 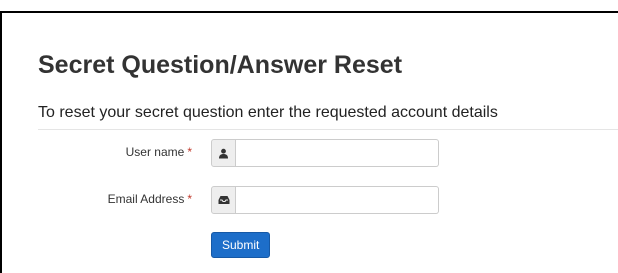 I want to click on username-label: User name *, so click(x=159, y=152).